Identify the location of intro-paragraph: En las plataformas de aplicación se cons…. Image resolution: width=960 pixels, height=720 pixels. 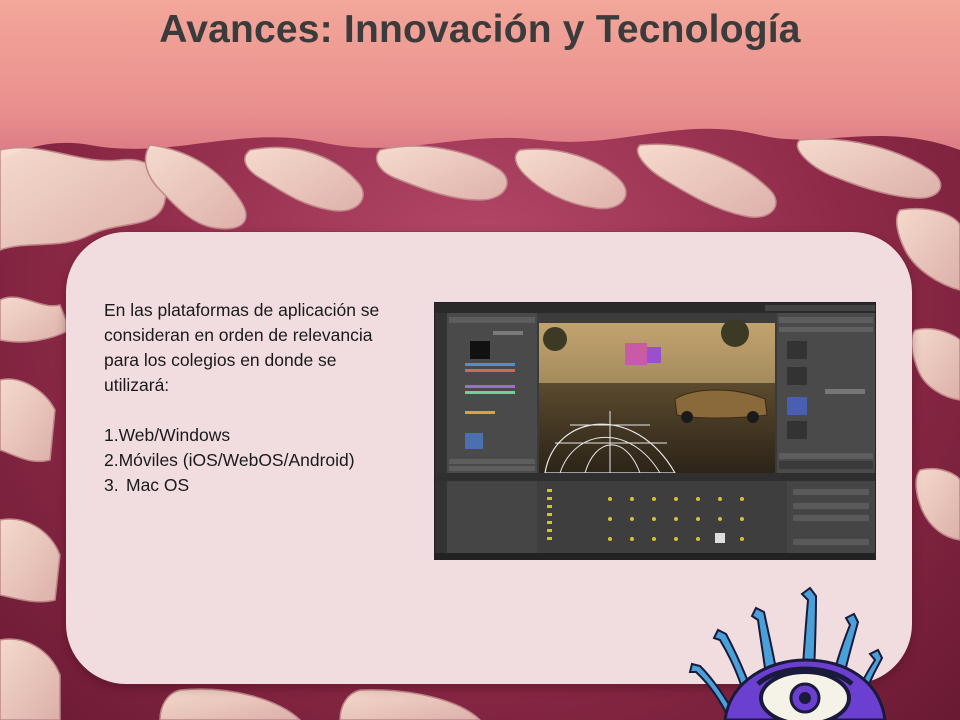
(242, 347).